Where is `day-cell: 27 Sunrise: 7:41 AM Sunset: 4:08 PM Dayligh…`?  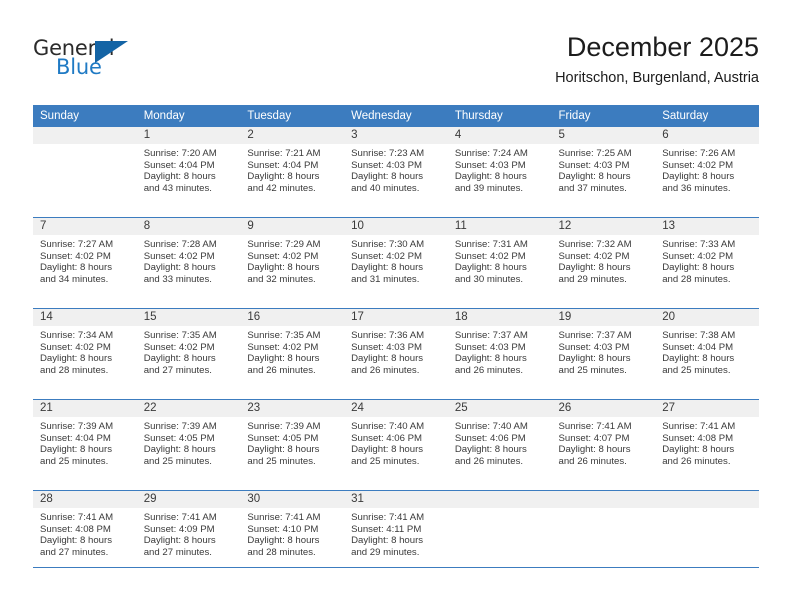
day-cell: 27 Sunrise: 7:41 AM Sunset: 4:08 PM Dayligh… is located at coordinates (707, 445).